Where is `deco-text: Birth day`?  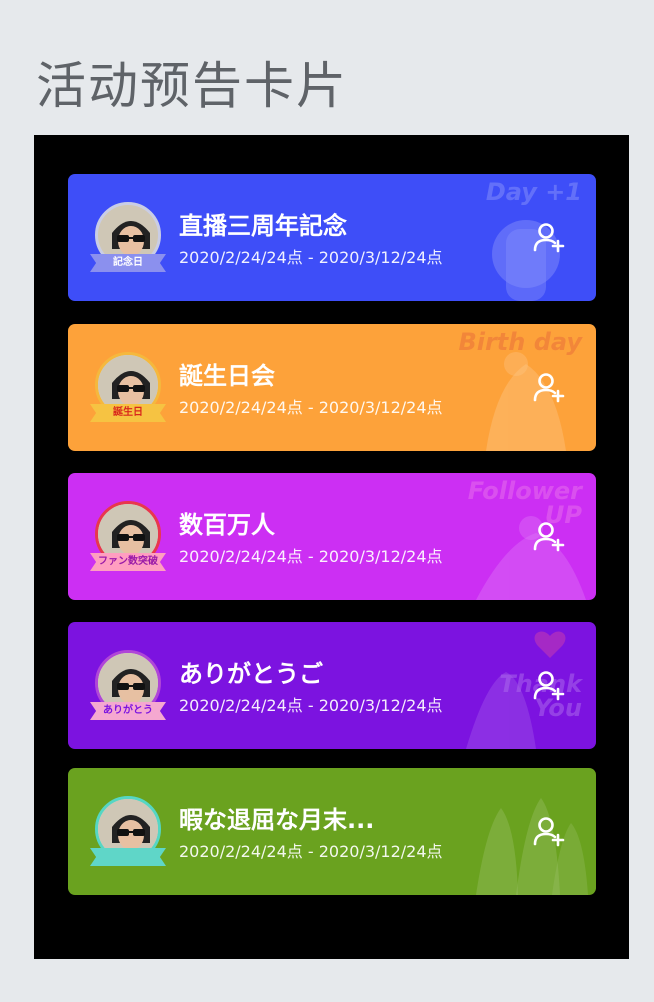 deco-text: Birth day is located at coordinates (520, 342).